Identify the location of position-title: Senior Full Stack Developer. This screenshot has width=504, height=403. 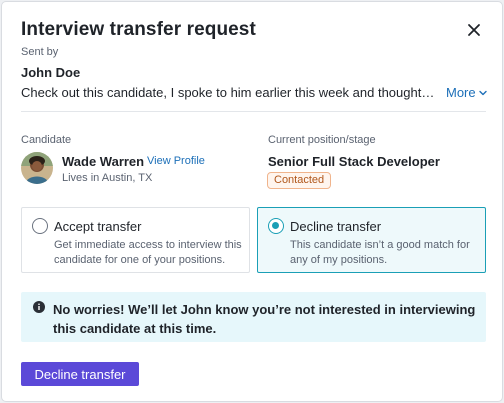
(354, 161).